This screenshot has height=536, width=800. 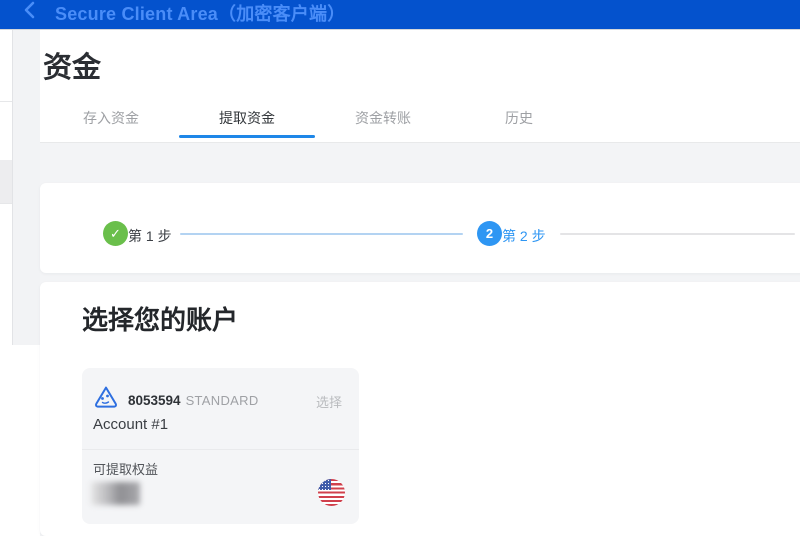 I want to click on us-flag-canton, so click(x=324, y=484).